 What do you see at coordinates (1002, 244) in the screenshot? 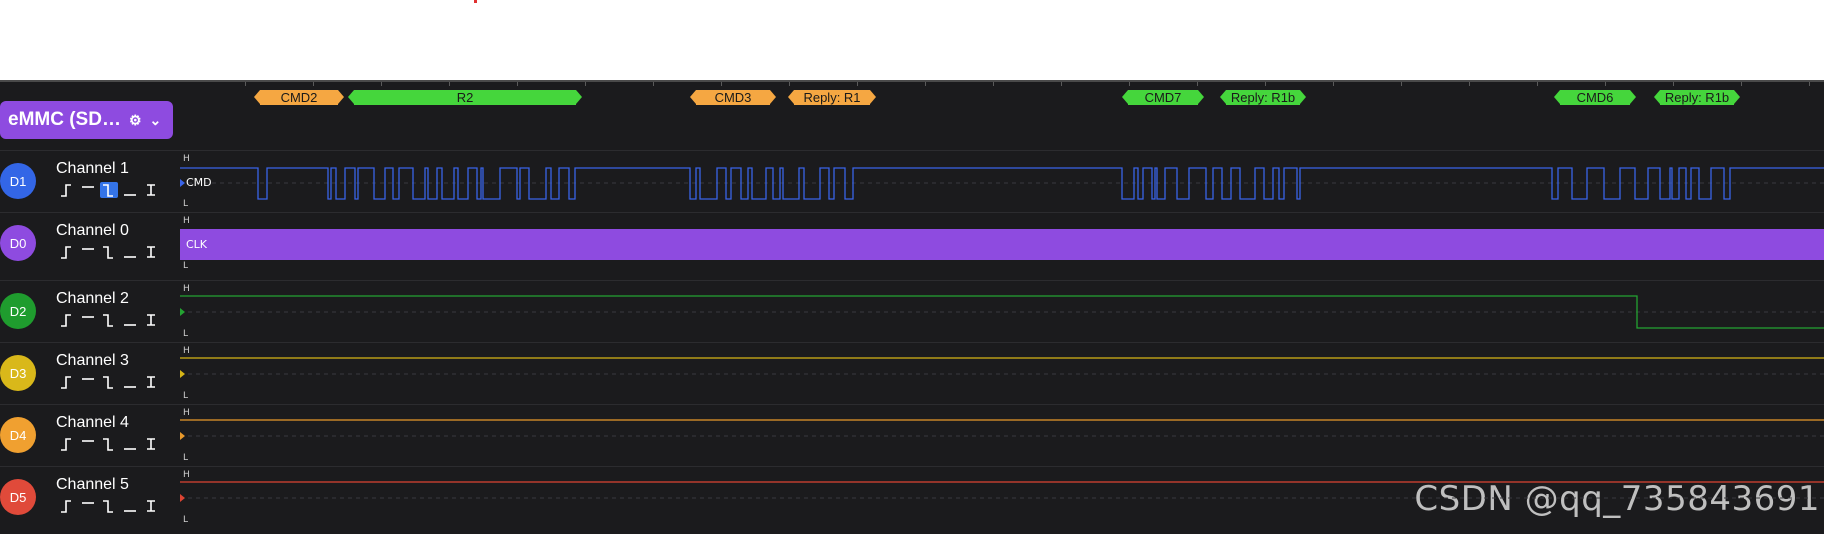
I see `clk-waveform` at bounding box center [1002, 244].